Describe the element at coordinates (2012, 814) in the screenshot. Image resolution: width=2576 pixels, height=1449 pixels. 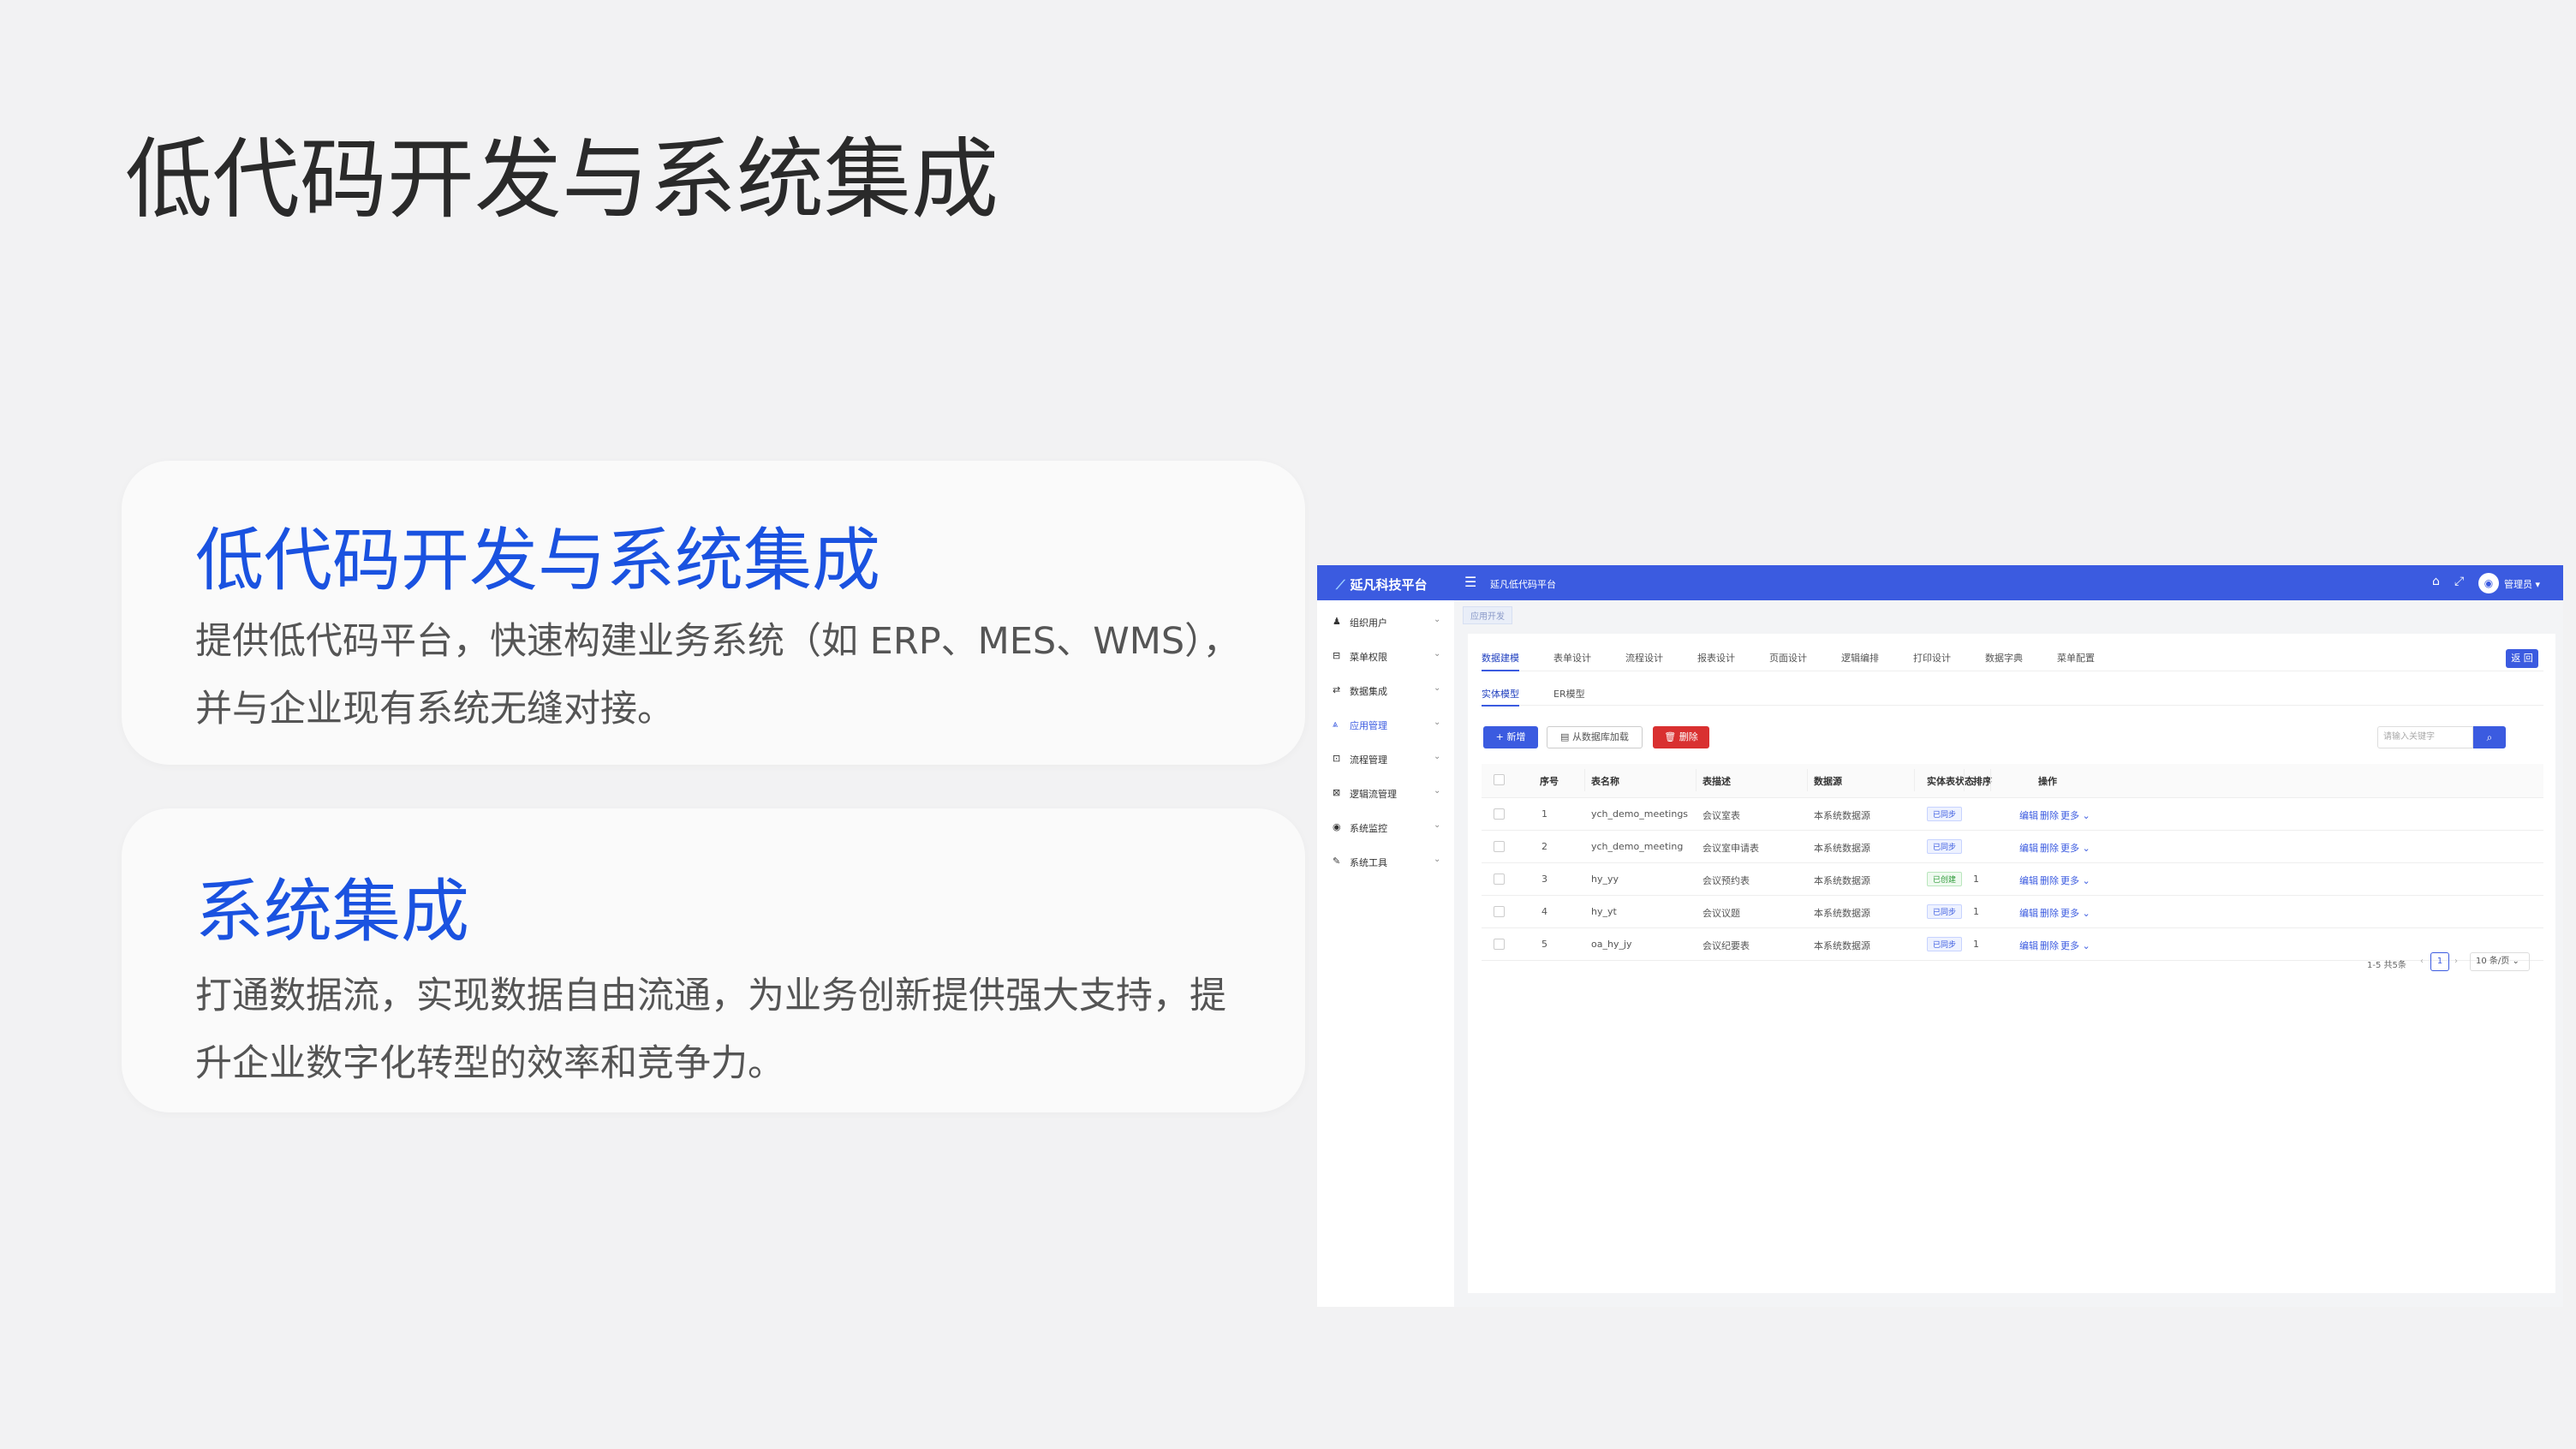
I see `table-row: 1 ych_demo_meetings 会议室表 本系统数据源 已同步 编辑 删除 更多 ⌄` at that location.